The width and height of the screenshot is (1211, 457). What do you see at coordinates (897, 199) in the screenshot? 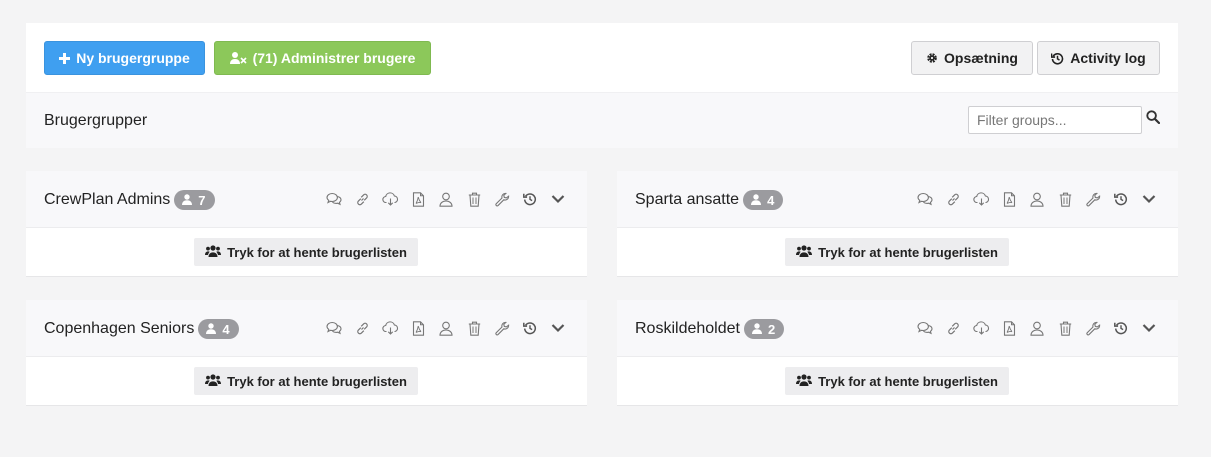
I see `group-header: Sparta ansatte 4` at bounding box center [897, 199].